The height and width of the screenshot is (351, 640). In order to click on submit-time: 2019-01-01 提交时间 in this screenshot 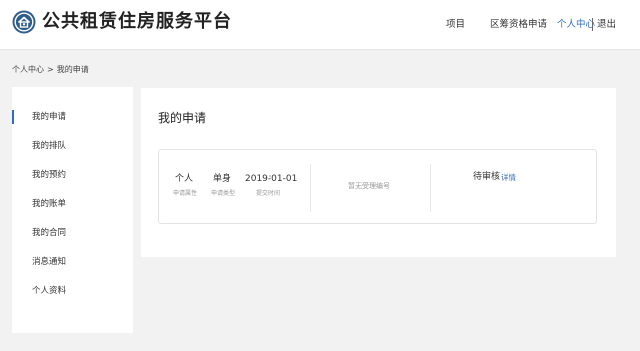, I will do `click(271, 185)`.